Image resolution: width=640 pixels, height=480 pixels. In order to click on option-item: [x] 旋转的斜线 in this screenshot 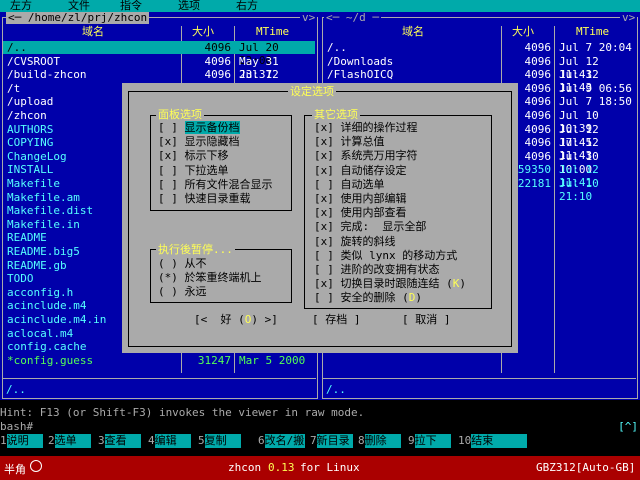, I will do `click(355, 241)`.